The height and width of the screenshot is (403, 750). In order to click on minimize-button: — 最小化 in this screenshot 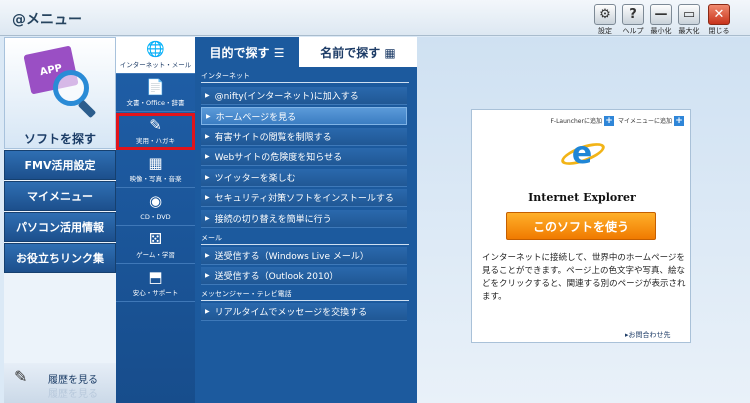, I will do `click(661, 20)`.